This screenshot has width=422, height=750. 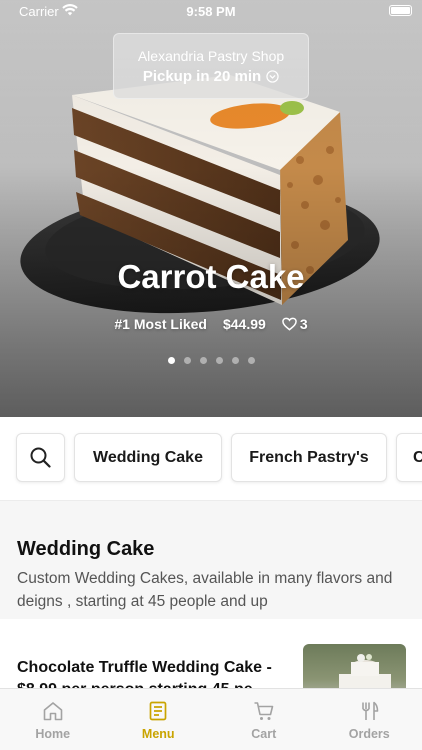 I want to click on clock: 9:58 PM, so click(x=211, y=11).